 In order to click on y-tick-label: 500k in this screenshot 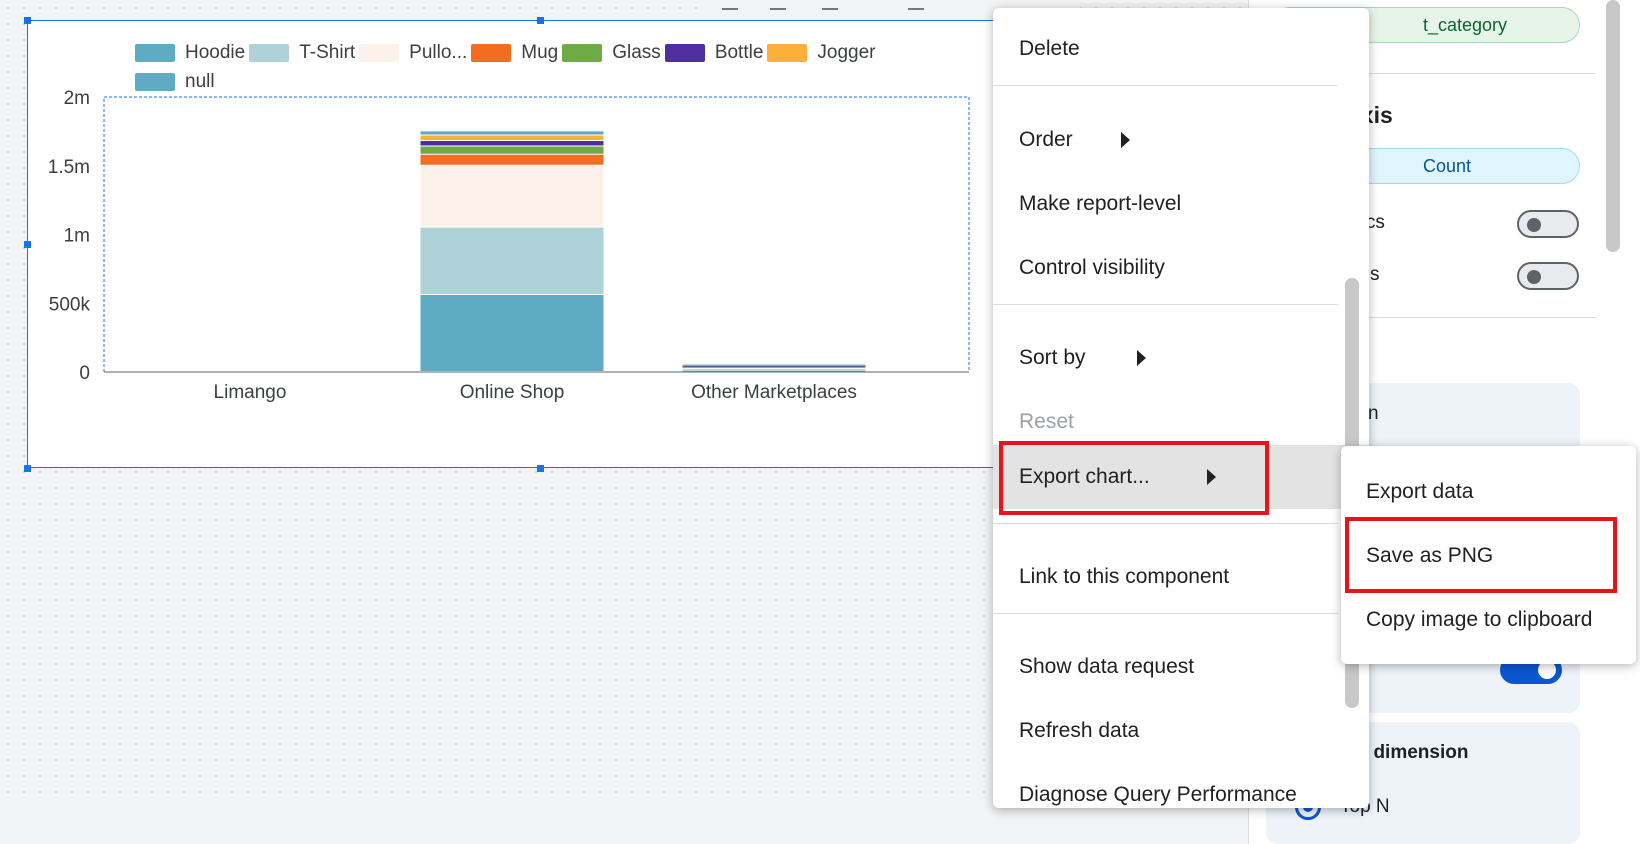, I will do `click(70, 304)`.